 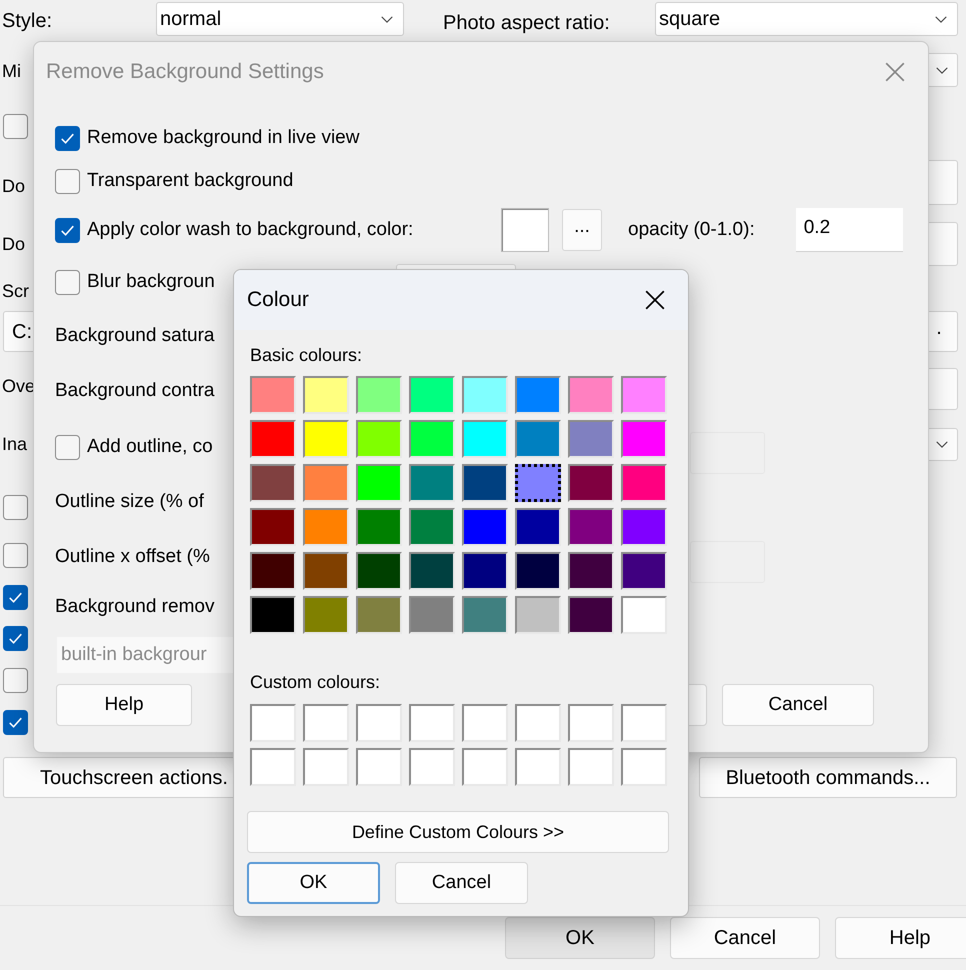 I want to click on aspect-ratio-dropdown: square, so click(x=806, y=19).